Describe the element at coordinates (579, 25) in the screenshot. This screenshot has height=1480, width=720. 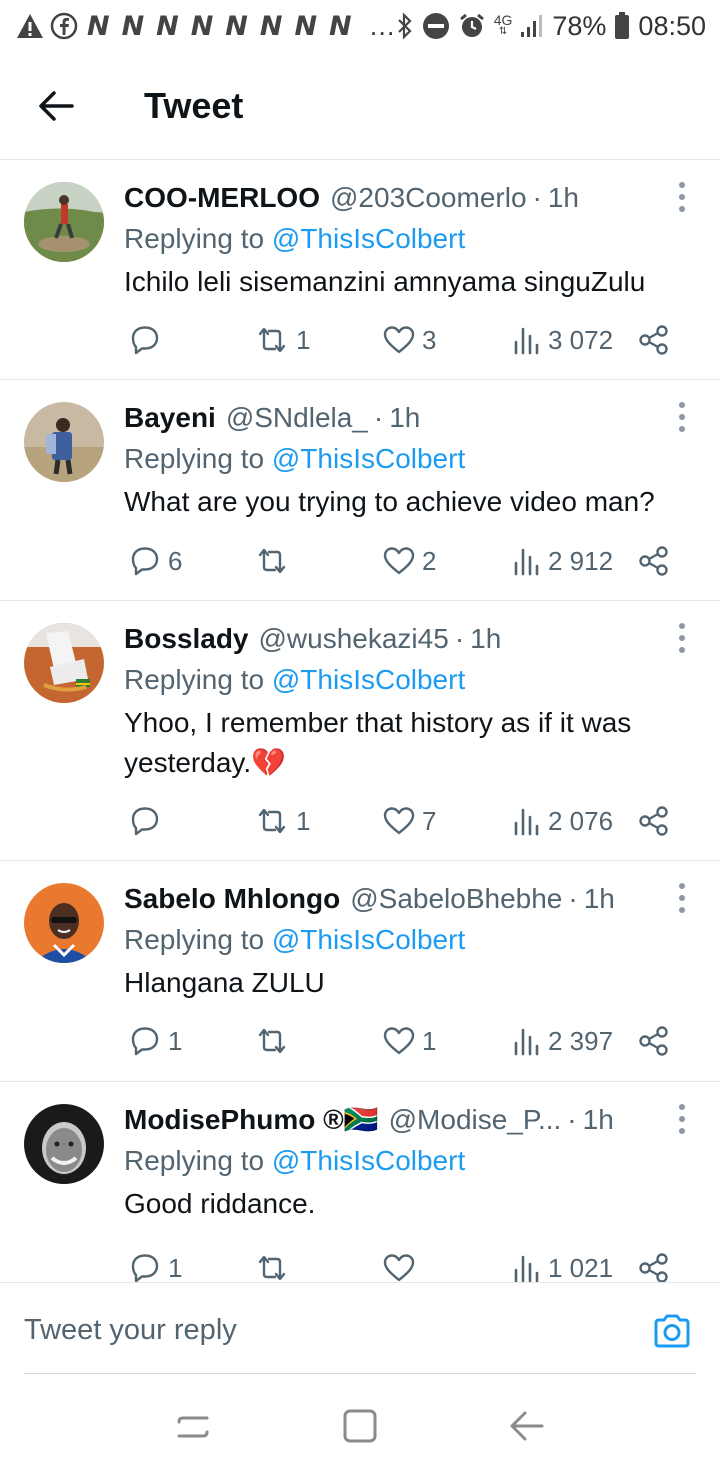
I see `battery-percent: 78%` at that location.